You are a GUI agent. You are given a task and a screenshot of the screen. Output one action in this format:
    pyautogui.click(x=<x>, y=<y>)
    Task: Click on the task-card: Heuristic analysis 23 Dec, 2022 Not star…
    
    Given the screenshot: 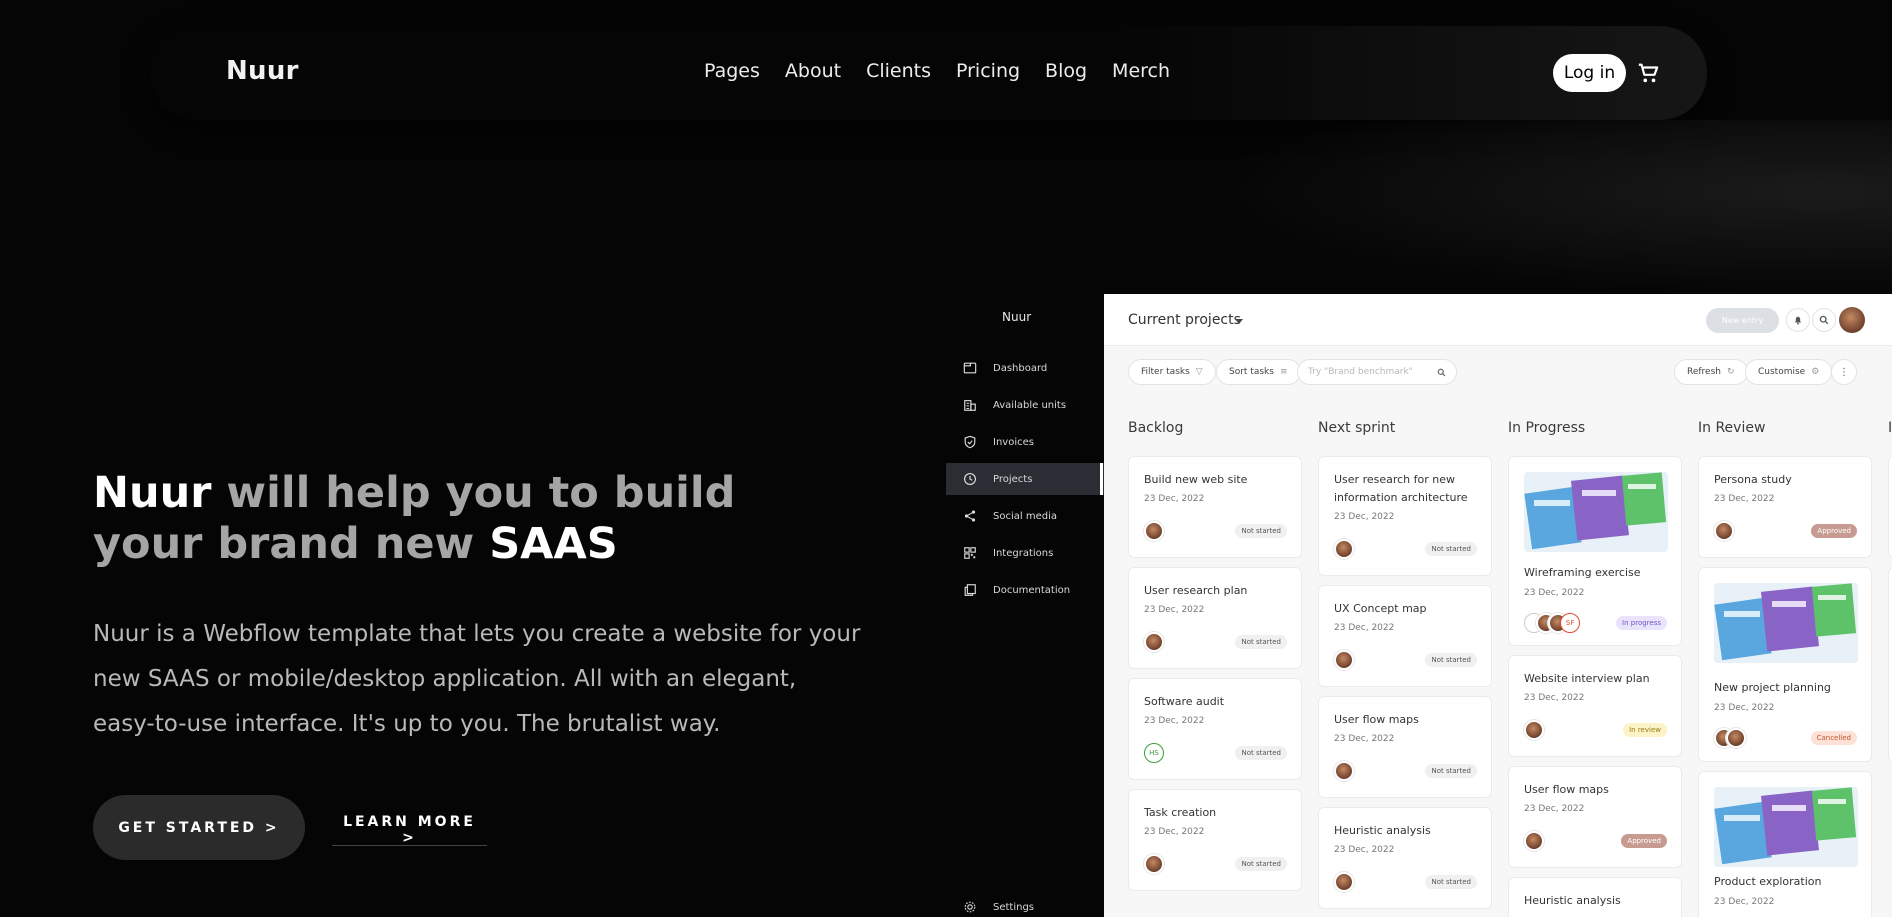 What is the action you would take?
    pyautogui.click(x=1405, y=858)
    